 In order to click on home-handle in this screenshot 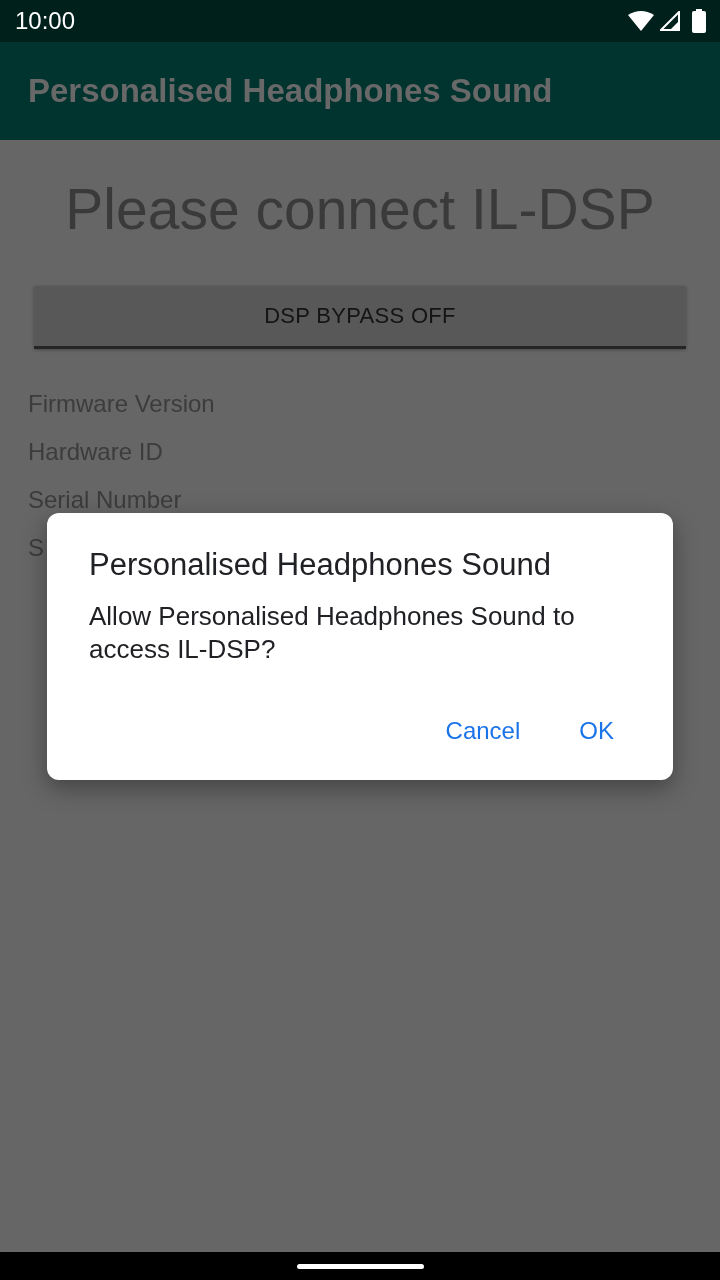, I will do `click(360, 1266)`.